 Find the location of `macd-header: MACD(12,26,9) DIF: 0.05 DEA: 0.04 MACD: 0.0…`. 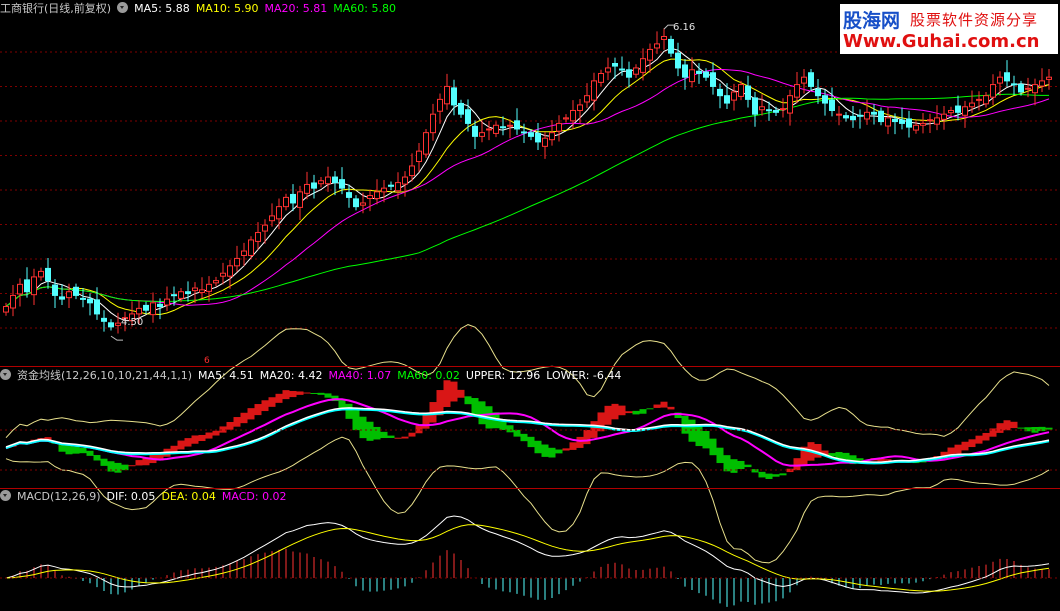

macd-header: MACD(12,26,9) DIF: 0.05 DEA: 0.04 MACD: 0.0… is located at coordinates (146, 497).